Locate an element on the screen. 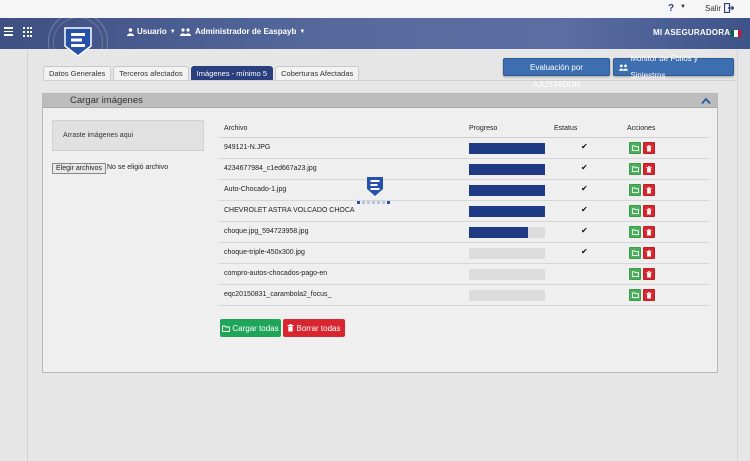 Image resolution: width=750 pixels, height=461 pixels. file-name: choque.jpg_594723958.jpg is located at coordinates (266, 231).